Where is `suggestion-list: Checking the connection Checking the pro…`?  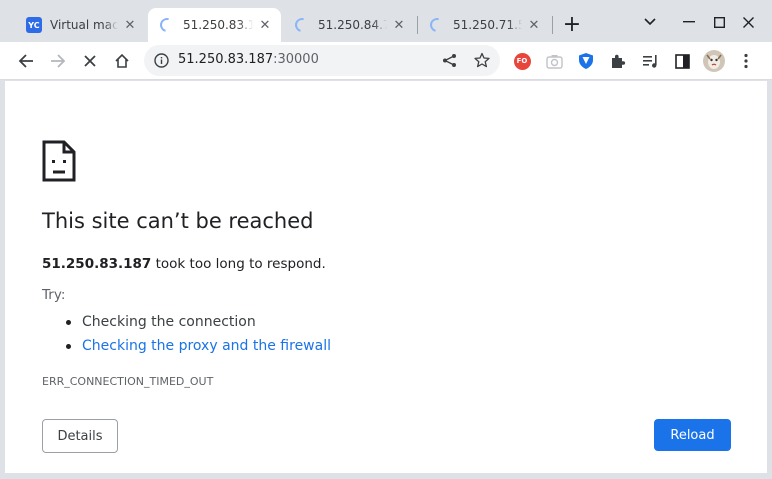
suggestion-list: Checking the connection Checking the pro… is located at coordinates (186, 334).